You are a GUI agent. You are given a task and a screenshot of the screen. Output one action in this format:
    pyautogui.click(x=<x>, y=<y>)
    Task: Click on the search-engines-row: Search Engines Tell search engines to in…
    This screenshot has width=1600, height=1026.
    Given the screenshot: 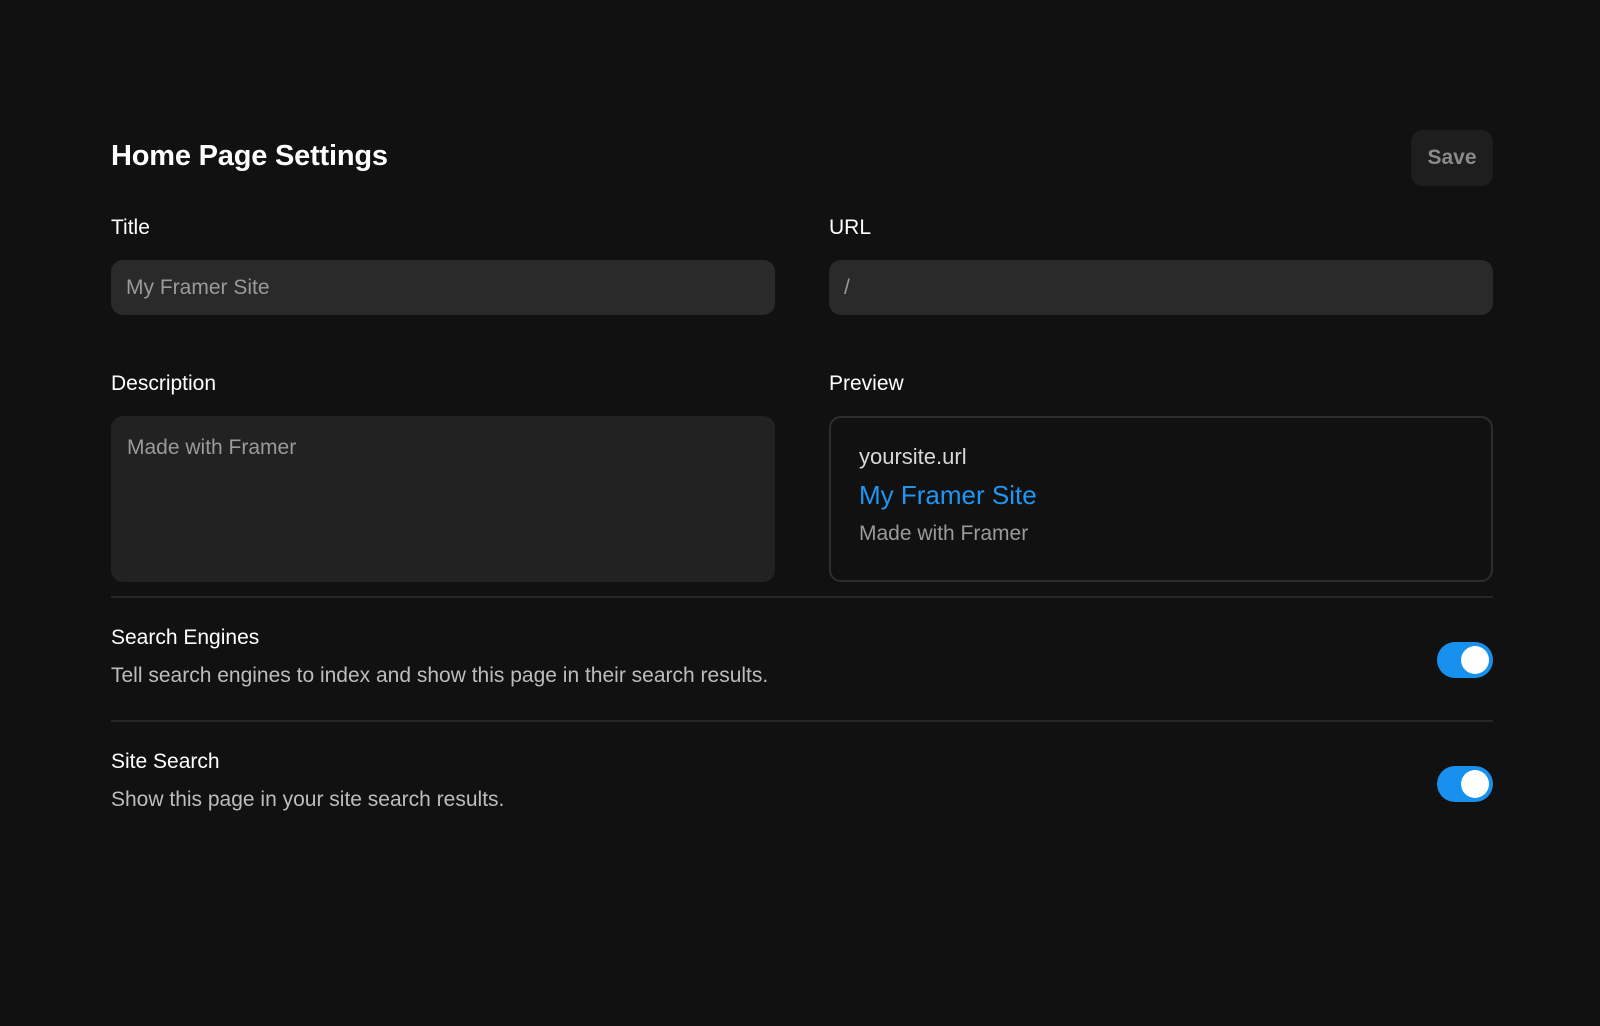 What is the action you would take?
    pyautogui.click(x=802, y=659)
    